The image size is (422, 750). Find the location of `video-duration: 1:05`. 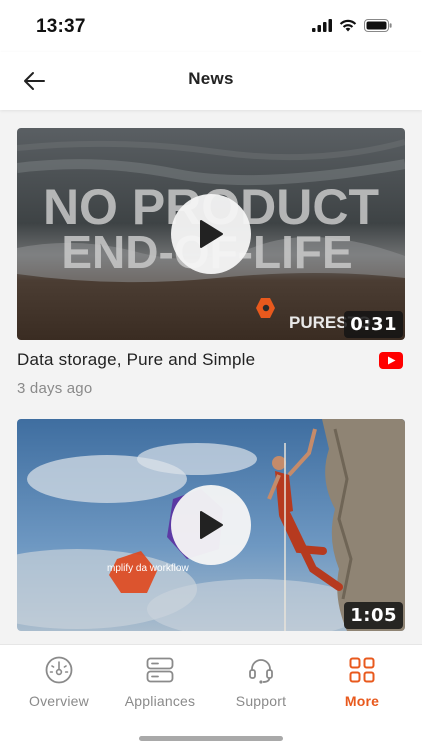

video-duration: 1:05 is located at coordinates (373, 615).